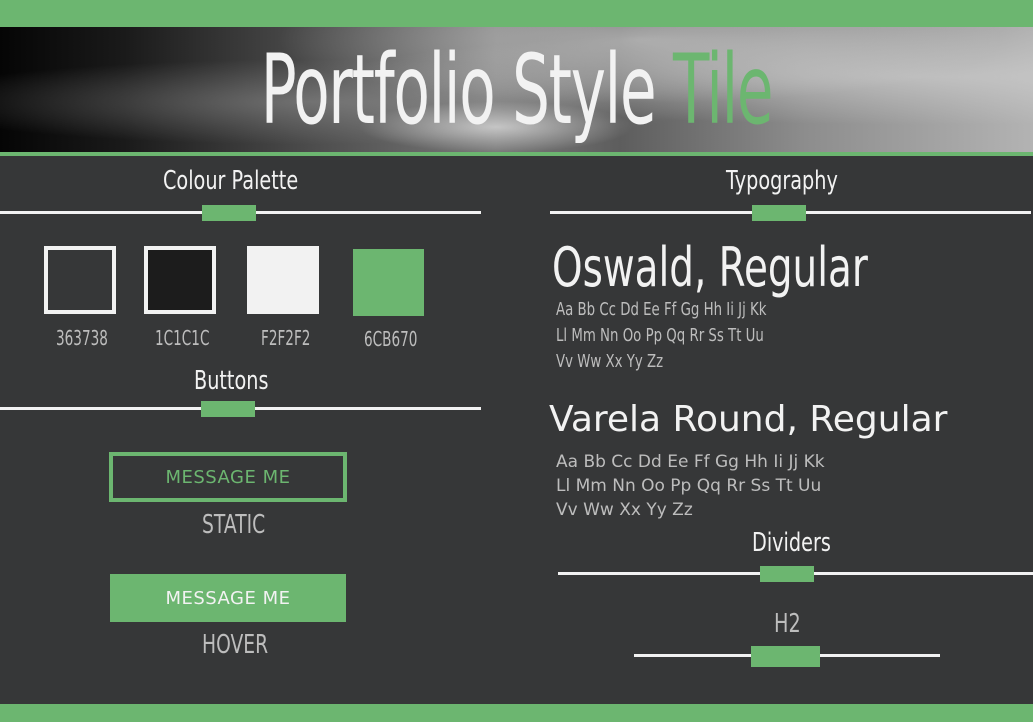 Image resolution: width=1033 pixels, height=722 pixels. I want to click on header-underline, so click(516, 154).